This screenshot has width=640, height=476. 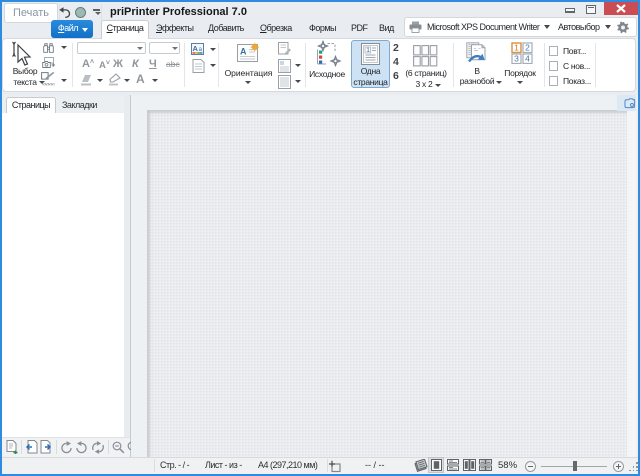 What do you see at coordinates (527, 59) in the screenshot?
I see `svg-text: 4` at bounding box center [527, 59].